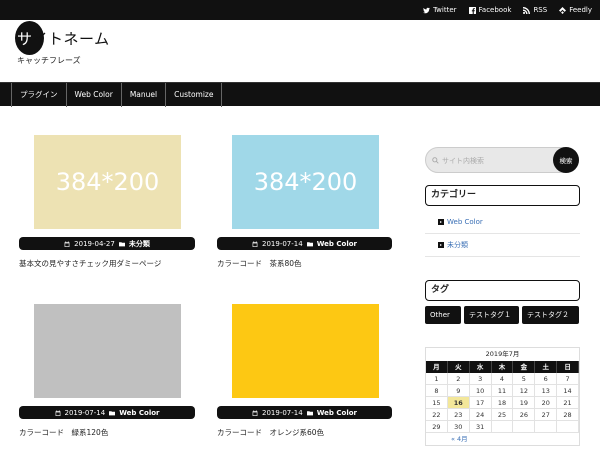 This screenshot has height=450, width=600. What do you see at coordinates (480, 379) in the screenshot?
I see `calendar-day: 3` at bounding box center [480, 379].